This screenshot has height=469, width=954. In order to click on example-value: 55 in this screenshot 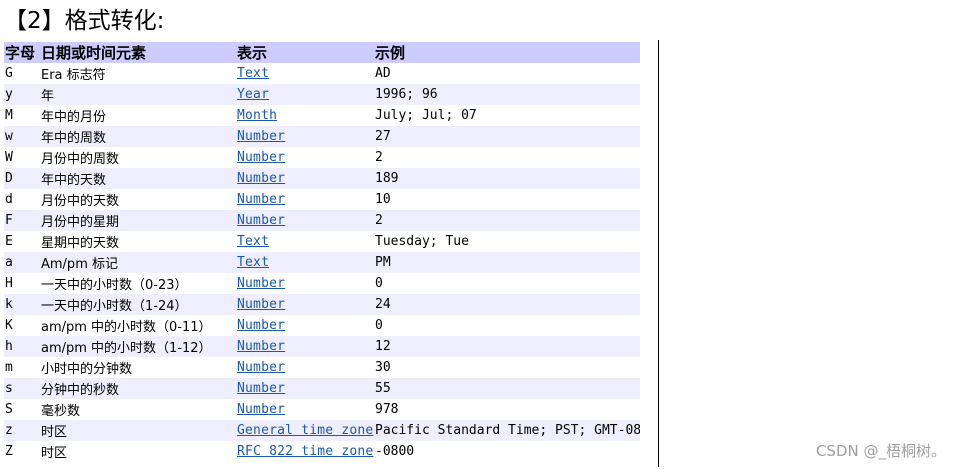, I will do `click(507, 388)`.